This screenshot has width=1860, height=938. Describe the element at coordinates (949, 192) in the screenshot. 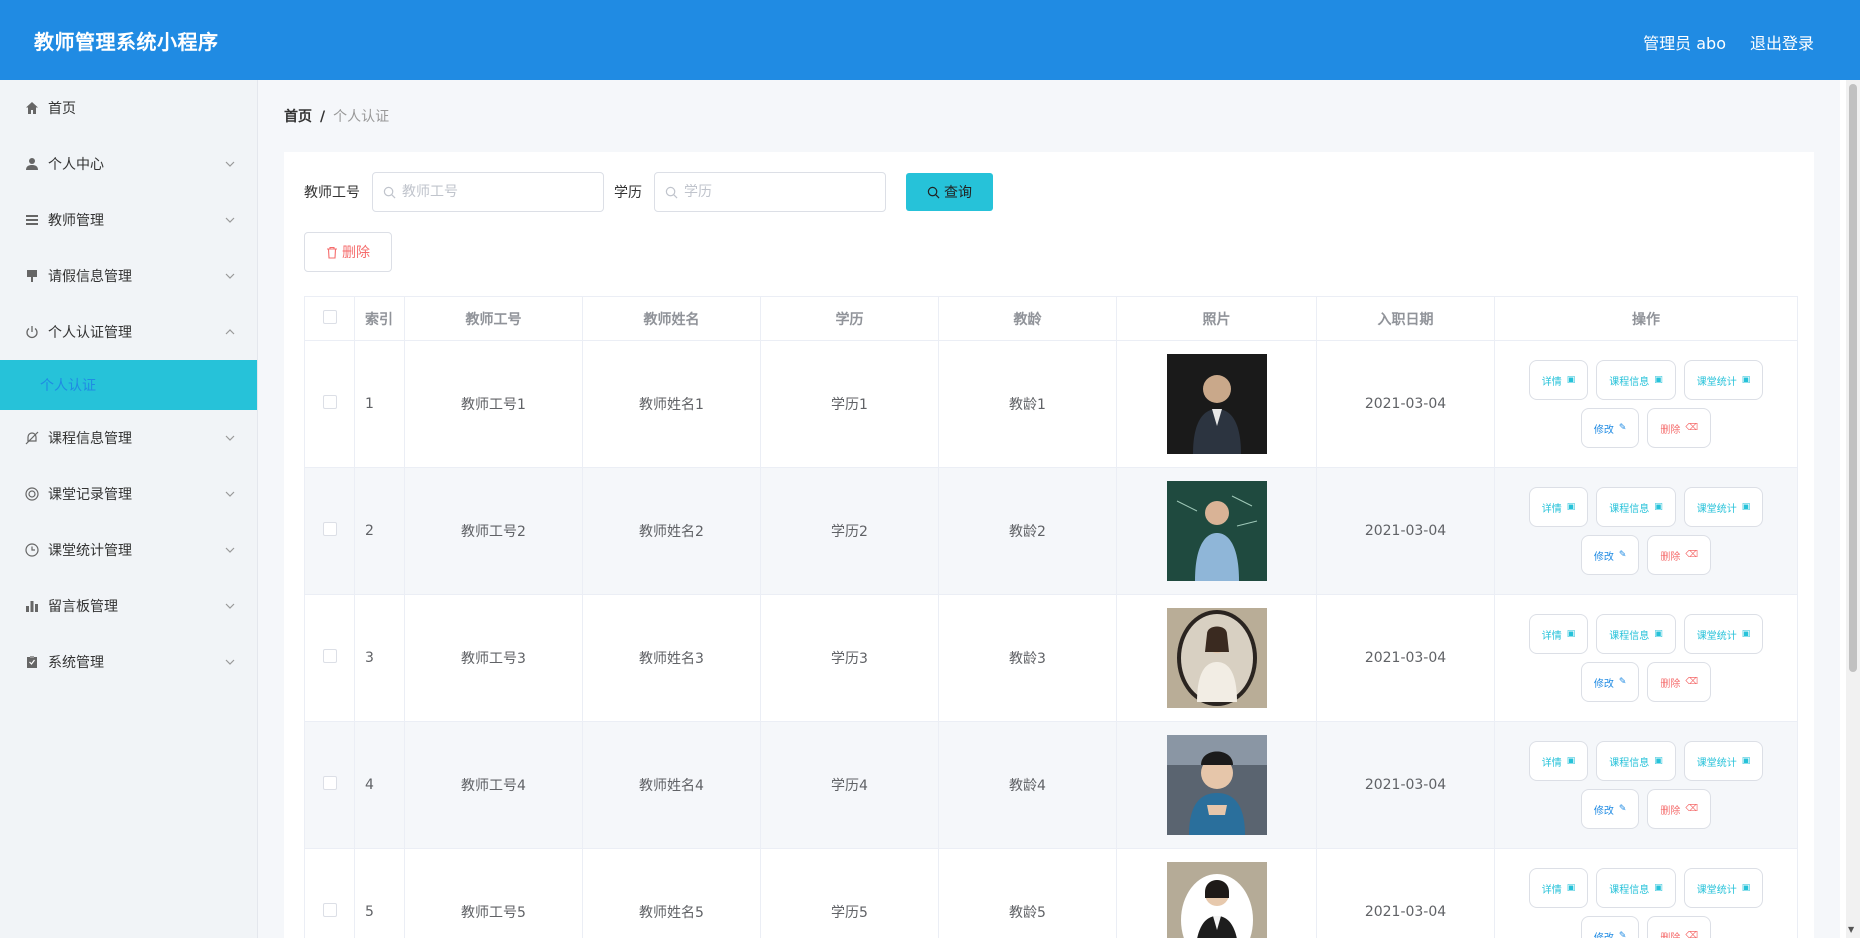

I see `query-button: 查询` at that location.